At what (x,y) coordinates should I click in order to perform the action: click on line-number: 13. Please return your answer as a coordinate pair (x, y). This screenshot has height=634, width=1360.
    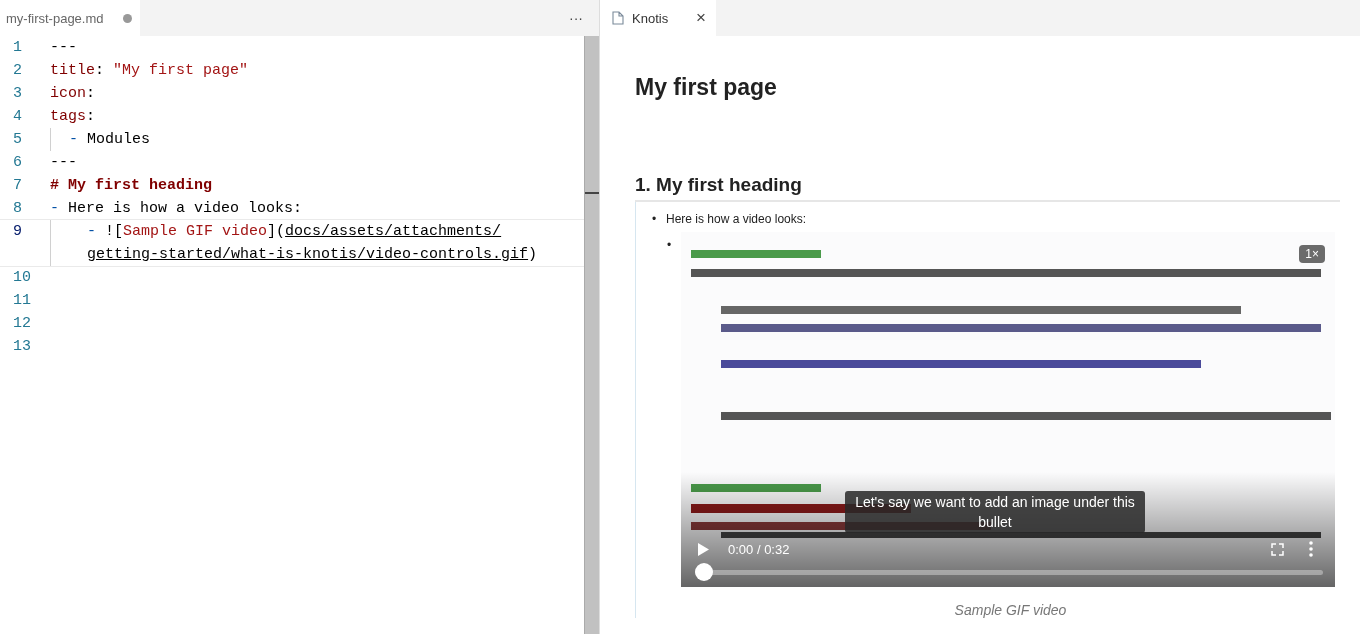
    Looking at the image, I should click on (22, 347).